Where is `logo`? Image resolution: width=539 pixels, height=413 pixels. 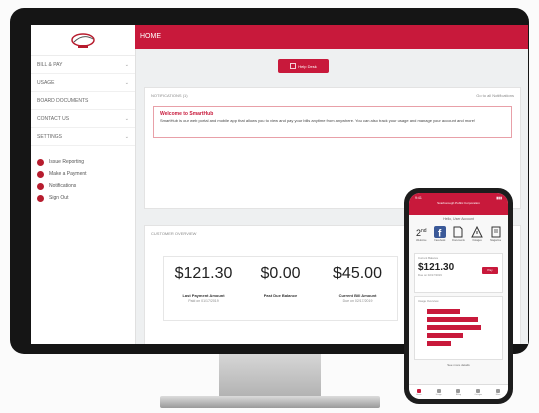
logo is located at coordinates (83, 40).